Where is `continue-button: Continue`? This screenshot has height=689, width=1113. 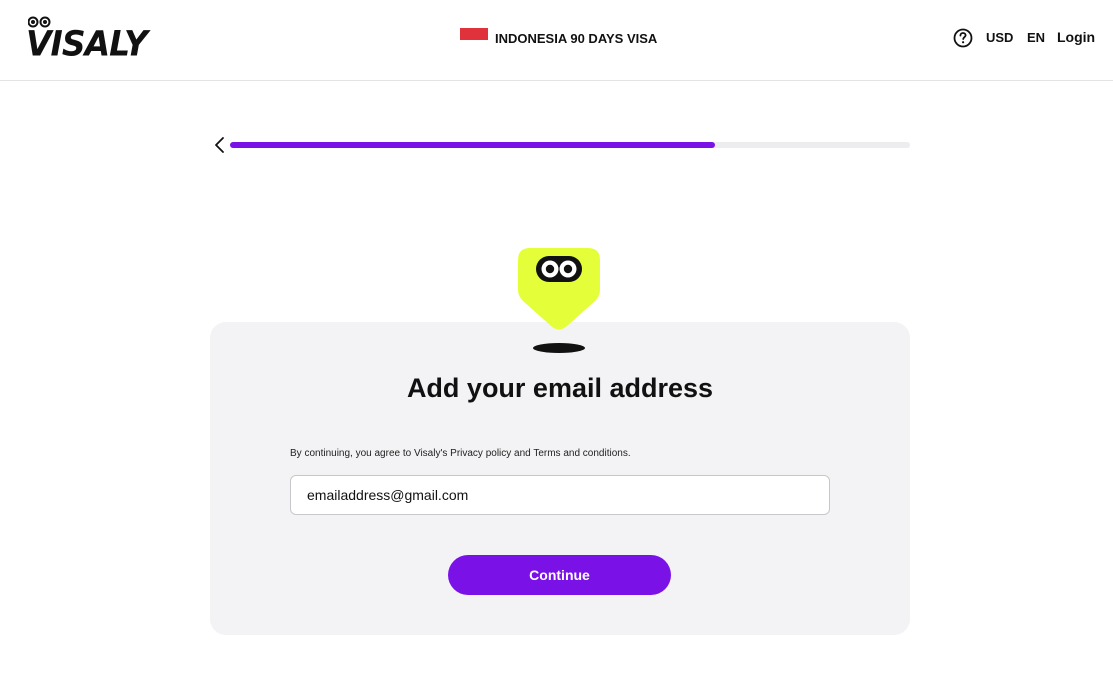
continue-button: Continue is located at coordinates (559, 575).